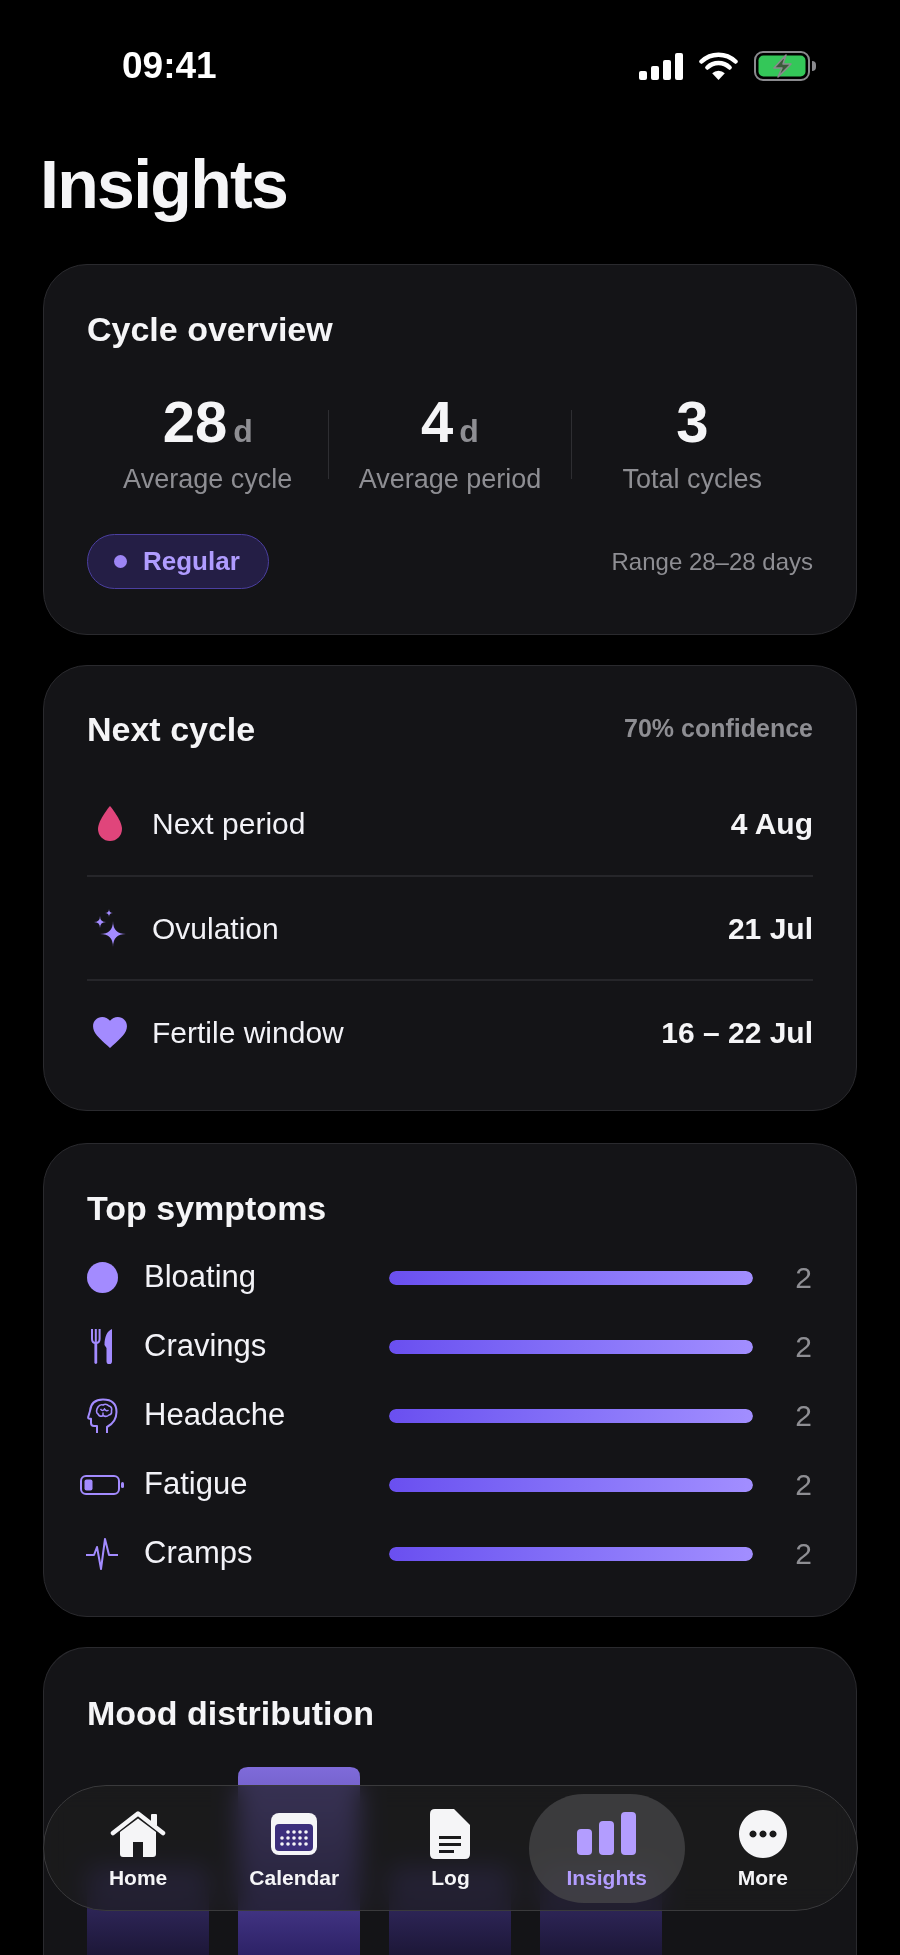 The image size is (900, 1955). What do you see at coordinates (294, 1833) in the screenshot?
I see `calendar-icon` at bounding box center [294, 1833].